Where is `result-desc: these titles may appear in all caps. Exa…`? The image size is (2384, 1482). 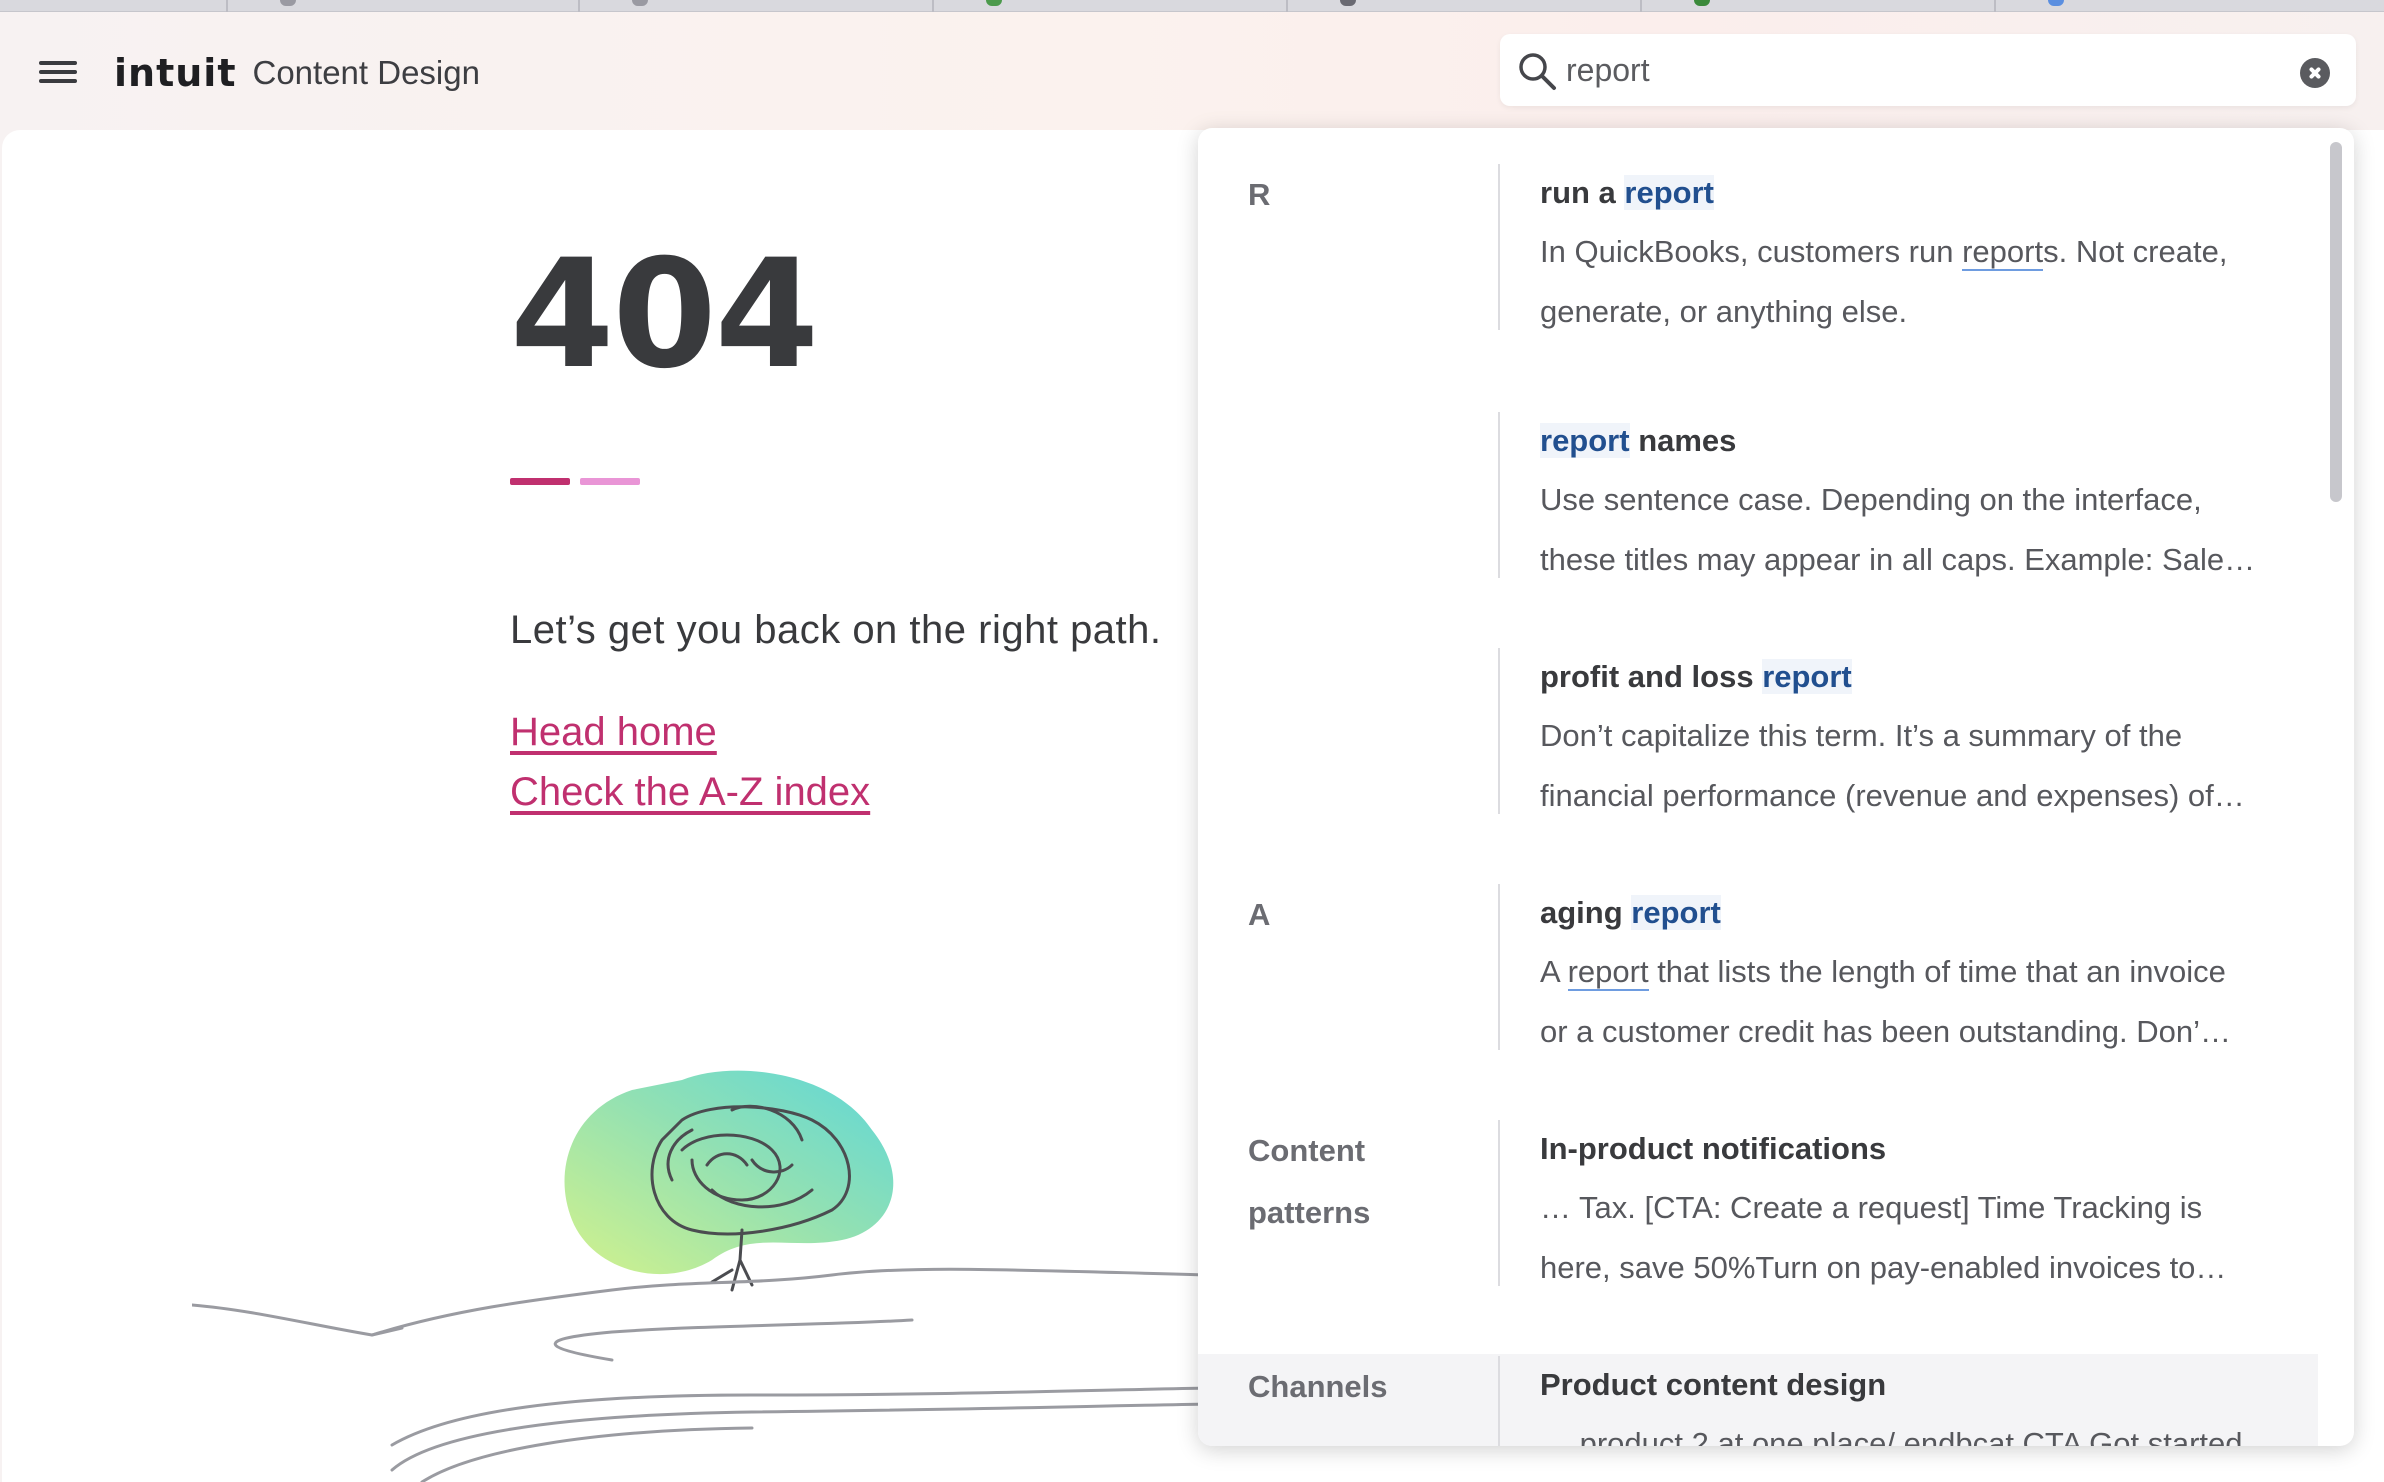
result-desc: these titles may appear in all caps. Exa… is located at coordinates (1898, 559).